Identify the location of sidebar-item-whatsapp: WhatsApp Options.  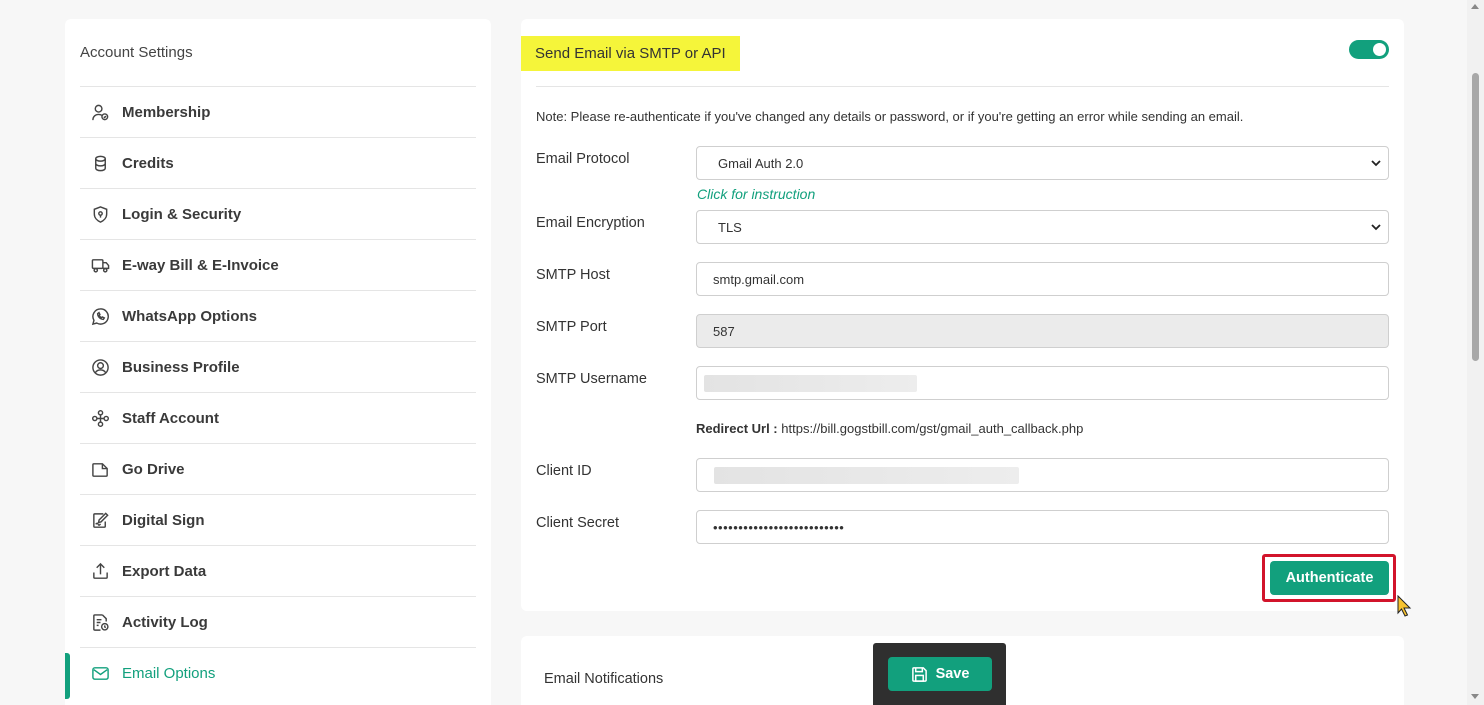
(278, 315).